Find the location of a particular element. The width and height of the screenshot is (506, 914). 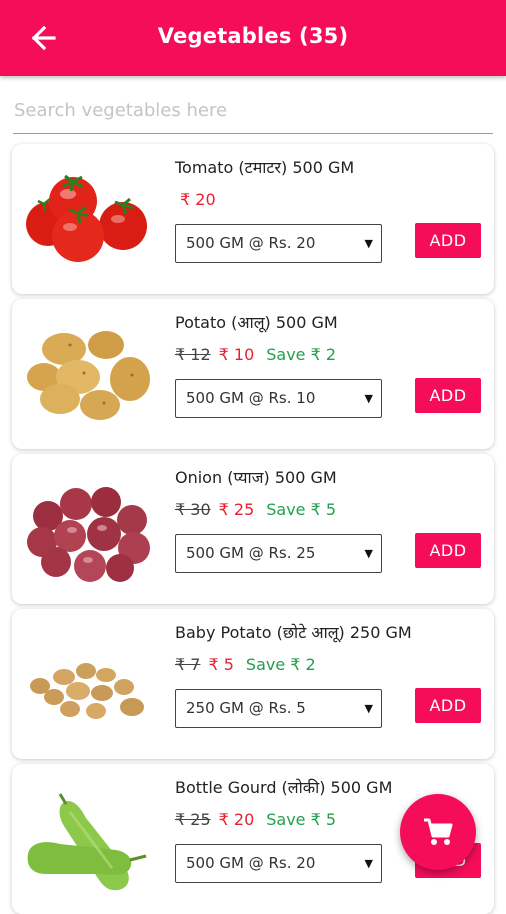

product-name: Baby Potato (छोटे आलू) 250 GM is located at coordinates (293, 632).